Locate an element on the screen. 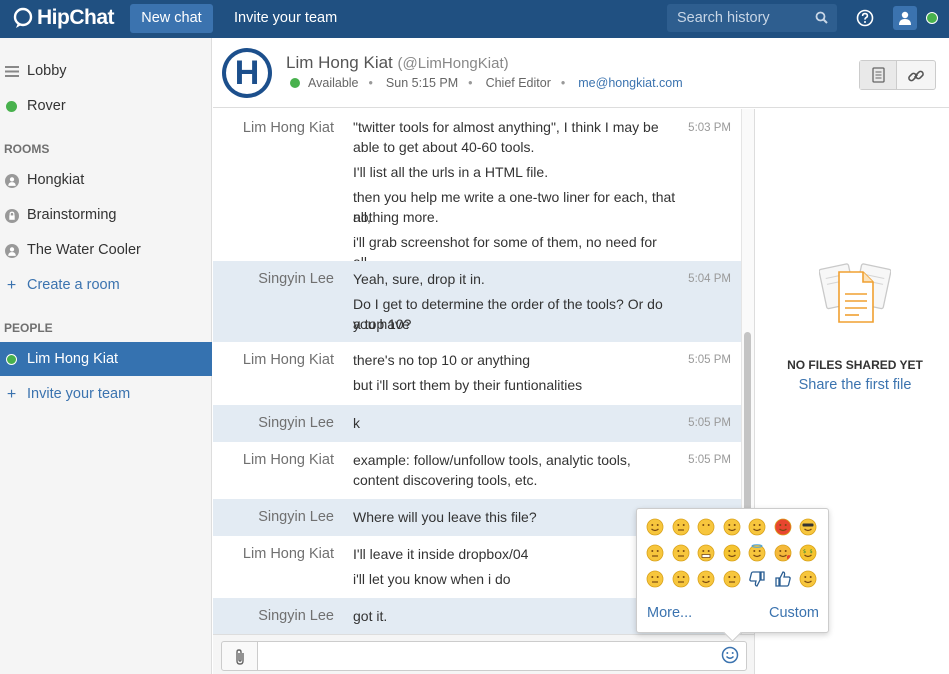 This screenshot has height=674, width=949. message-text: there's no top 10 or anything is located at coordinates (442, 360).